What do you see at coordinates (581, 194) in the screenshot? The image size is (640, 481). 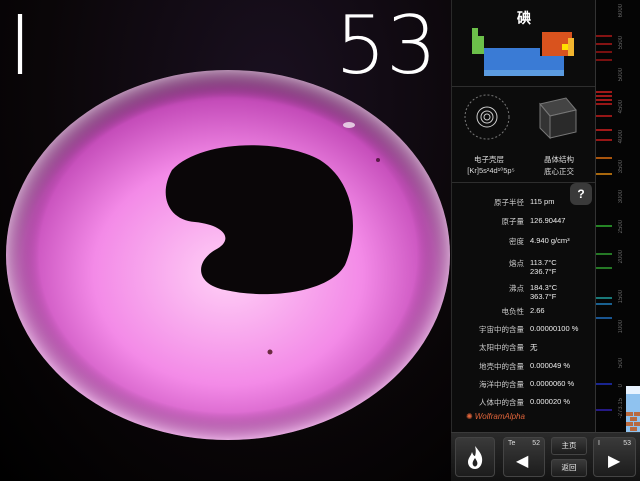 I see `help-button: ?` at bounding box center [581, 194].